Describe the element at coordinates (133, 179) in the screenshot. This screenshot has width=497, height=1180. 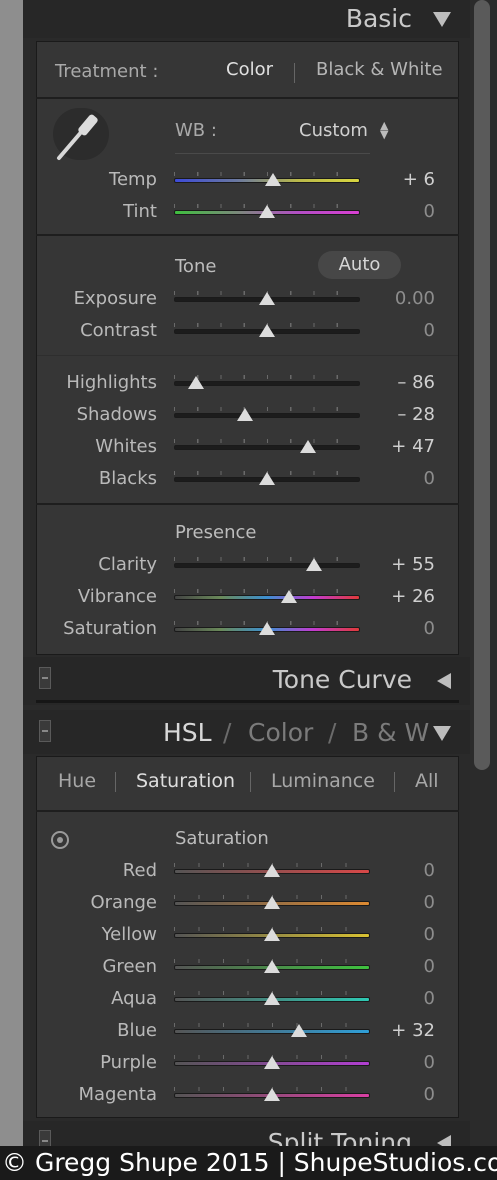
I see `slider-label: Temp` at that location.